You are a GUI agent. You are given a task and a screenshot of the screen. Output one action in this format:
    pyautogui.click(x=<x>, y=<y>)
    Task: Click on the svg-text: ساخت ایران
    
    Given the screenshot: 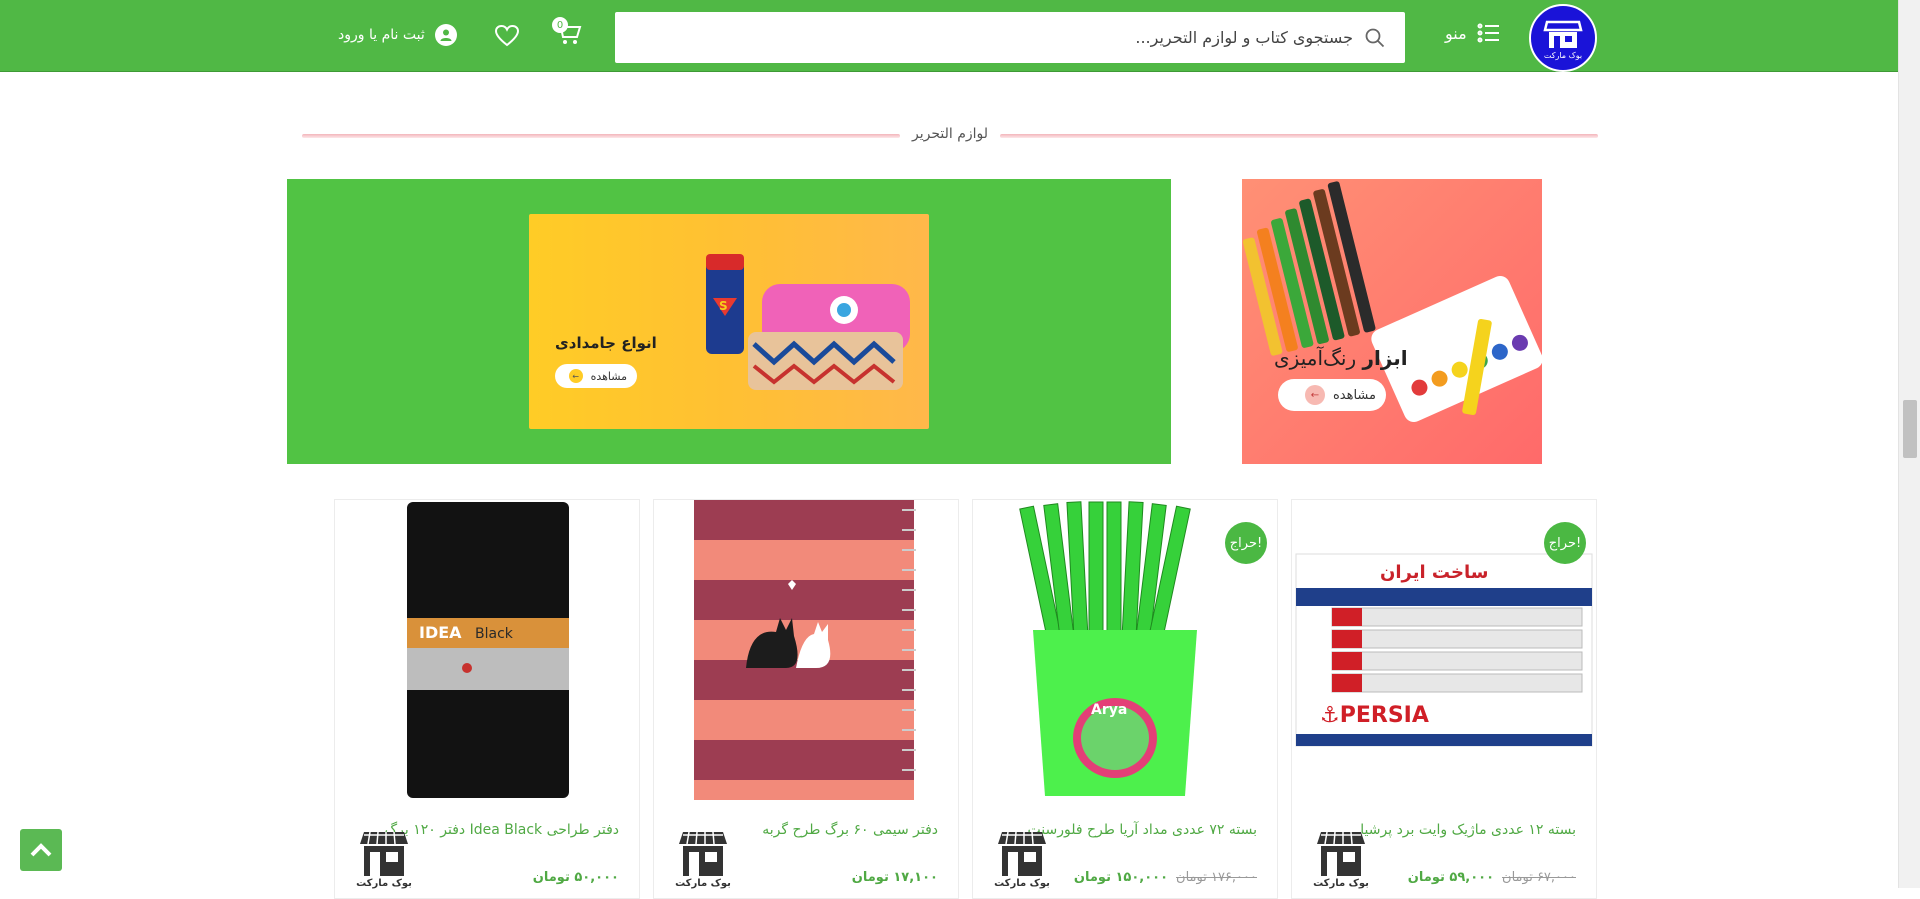 What is the action you would take?
    pyautogui.click(x=1434, y=572)
    